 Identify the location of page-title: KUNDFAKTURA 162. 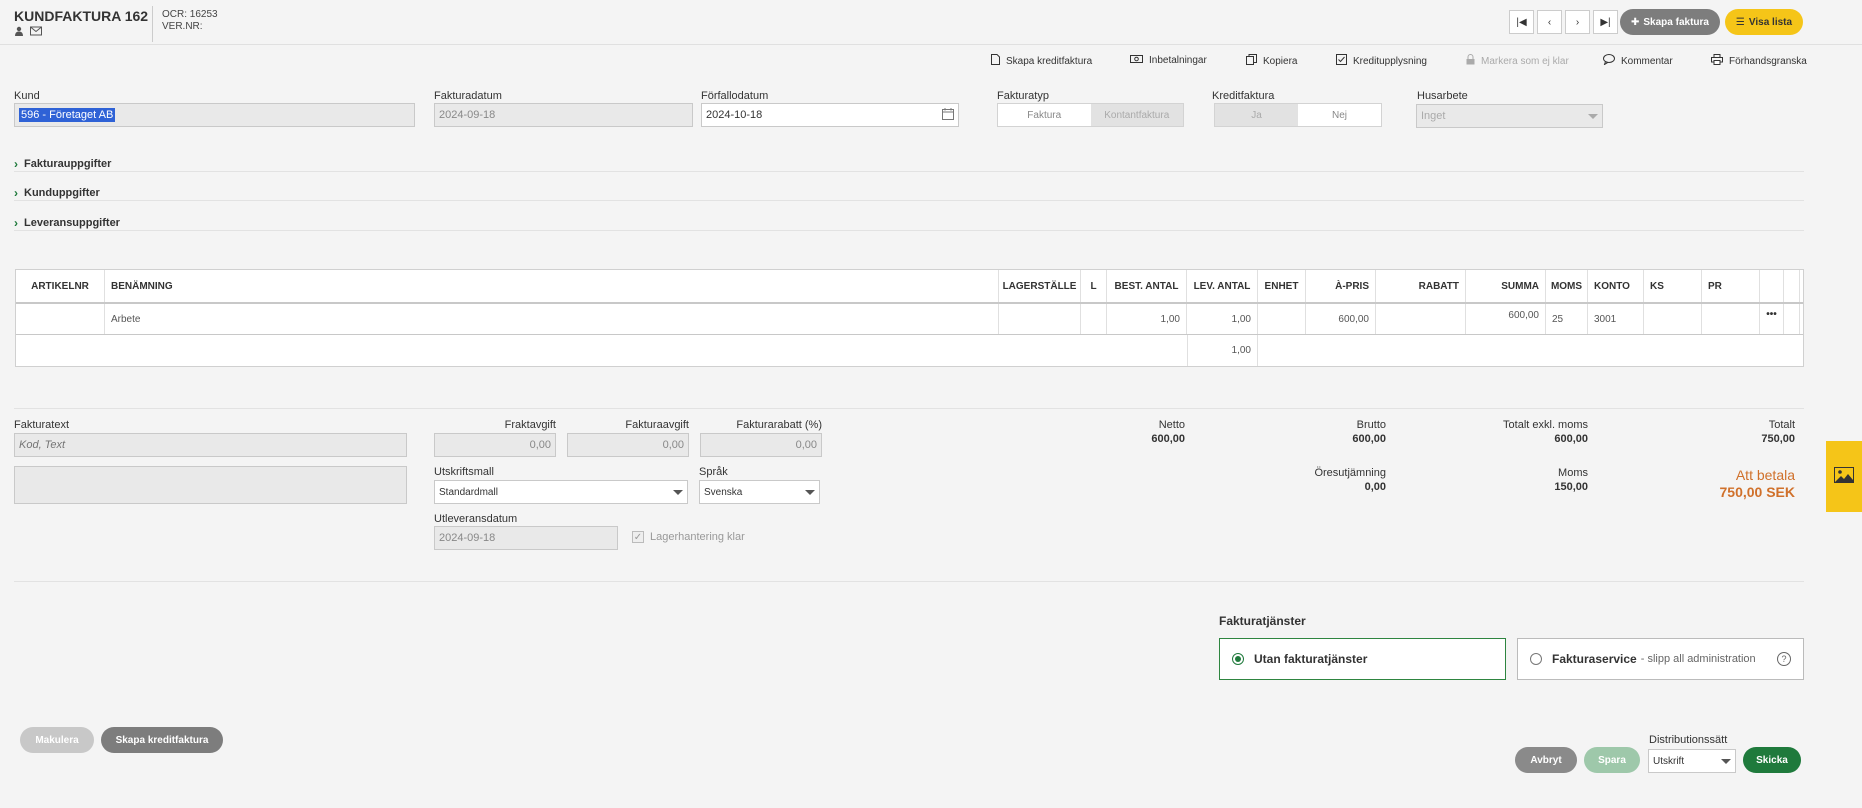
(81, 16).